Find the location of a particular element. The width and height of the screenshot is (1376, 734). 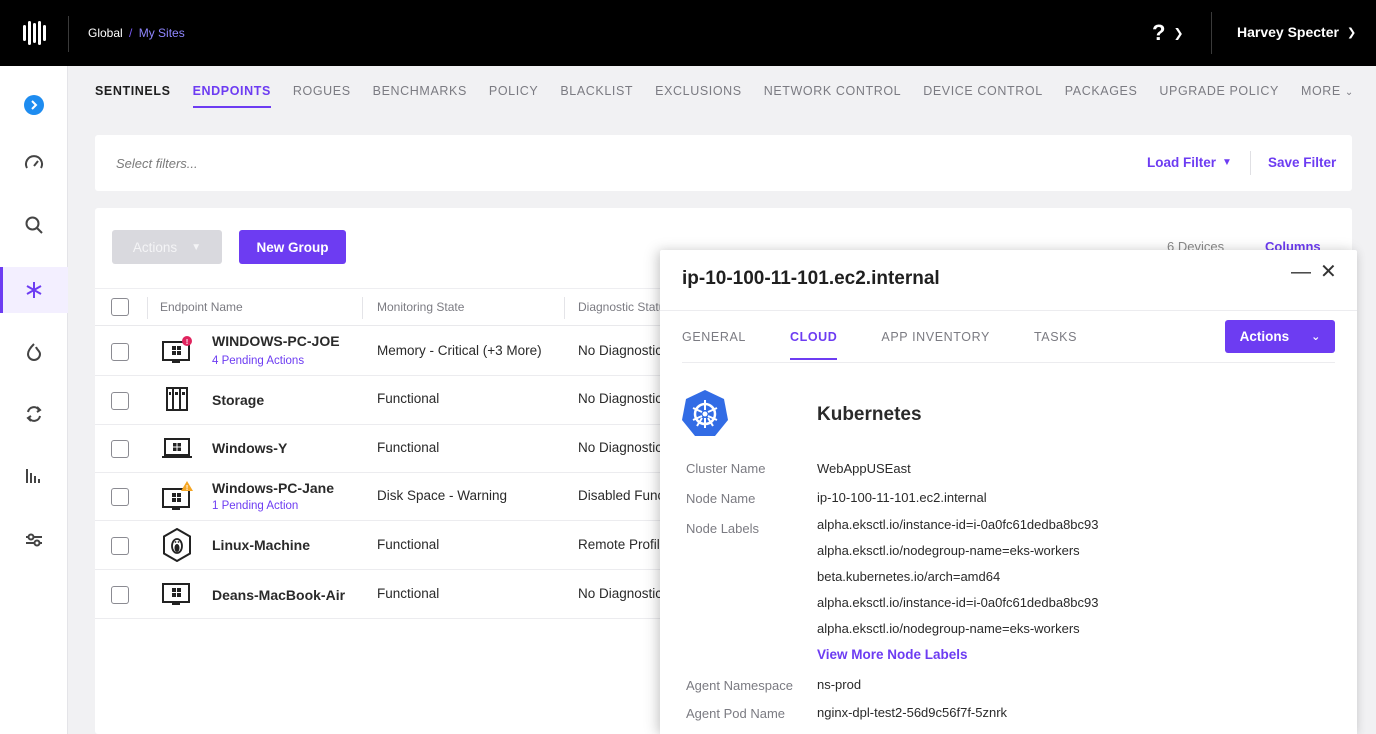

bar-chart-icon is located at coordinates (33, 476).